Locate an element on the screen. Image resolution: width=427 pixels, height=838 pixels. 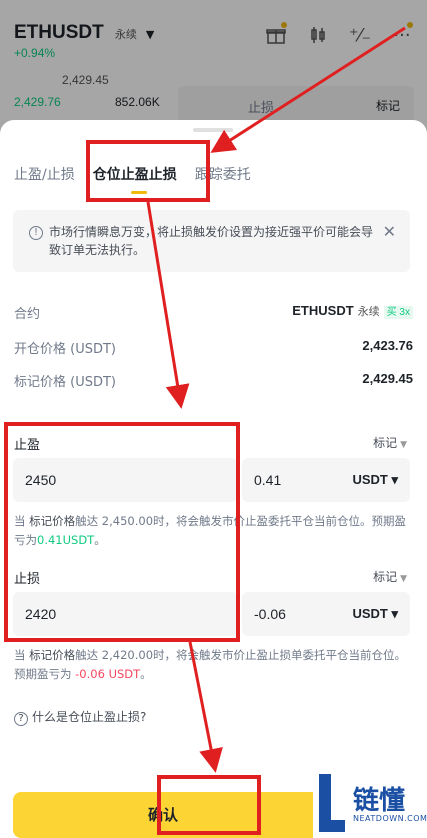
watermark: 链懂 NEATDOWN.COM is located at coordinates (370, 802).